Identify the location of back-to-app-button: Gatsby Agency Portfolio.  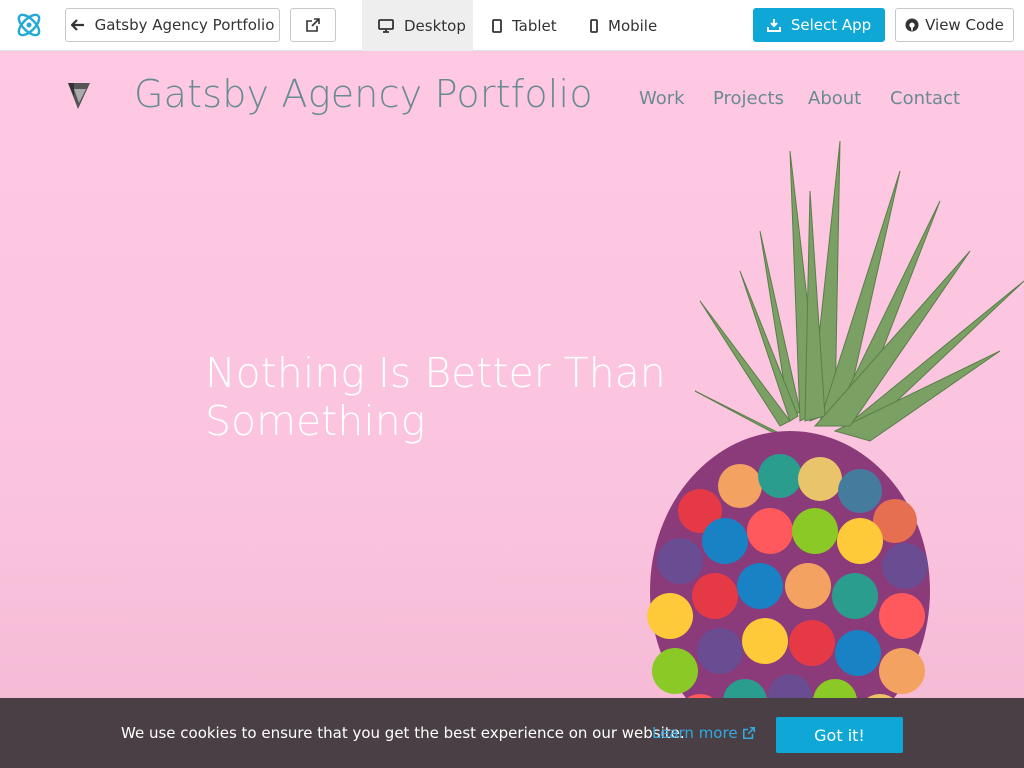
(172, 25).